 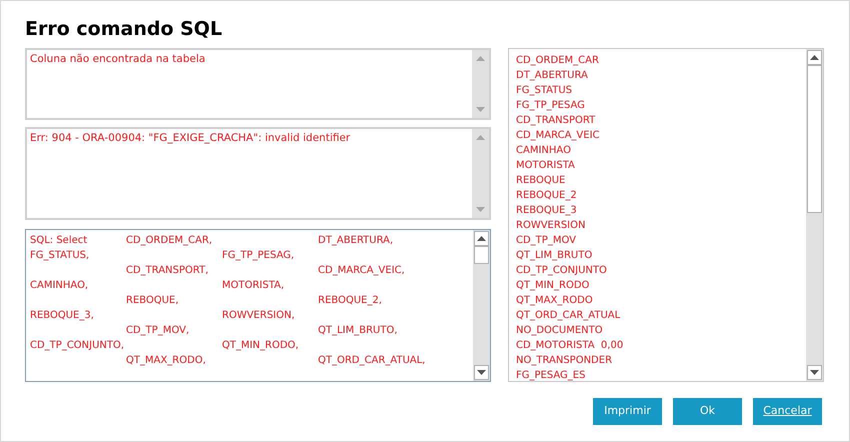 I want to click on sql-text: CAMINHAO,, so click(x=59, y=285).